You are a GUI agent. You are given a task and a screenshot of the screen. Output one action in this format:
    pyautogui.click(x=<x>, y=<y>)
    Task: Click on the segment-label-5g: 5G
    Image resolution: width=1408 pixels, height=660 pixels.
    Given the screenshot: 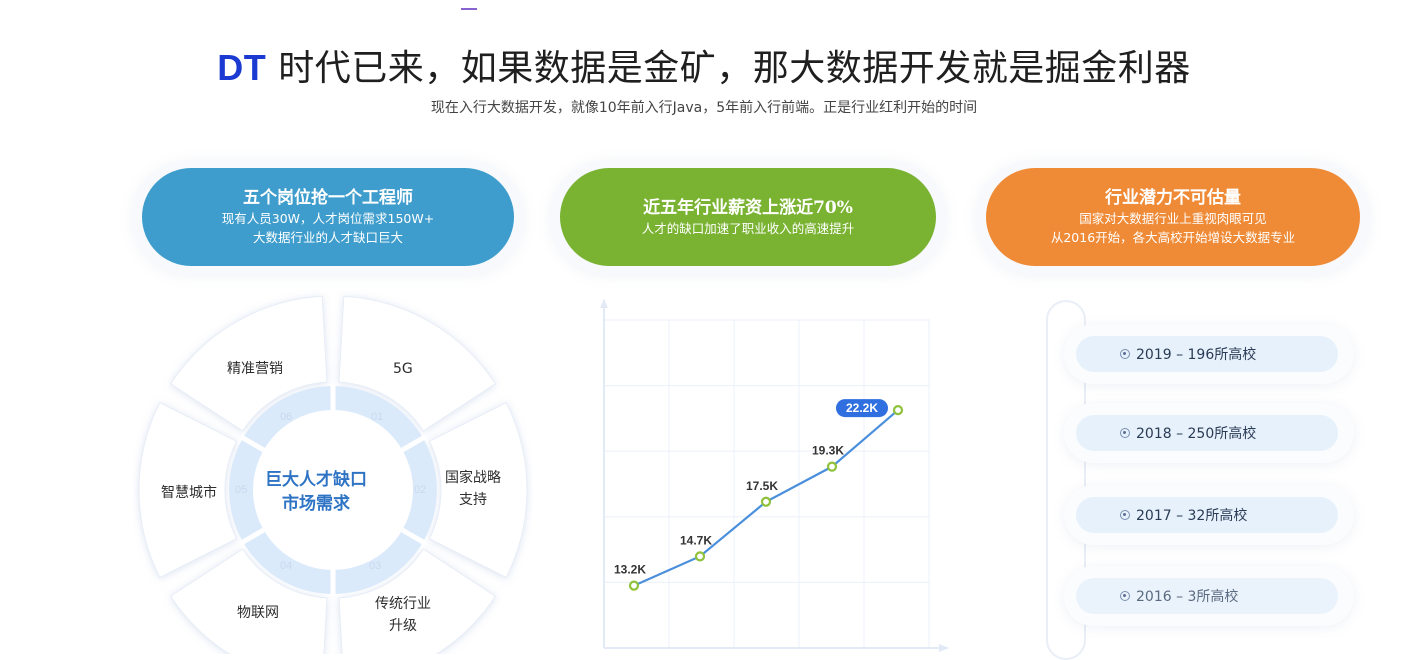 What is the action you would take?
    pyautogui.click(x=403, y=369)
    